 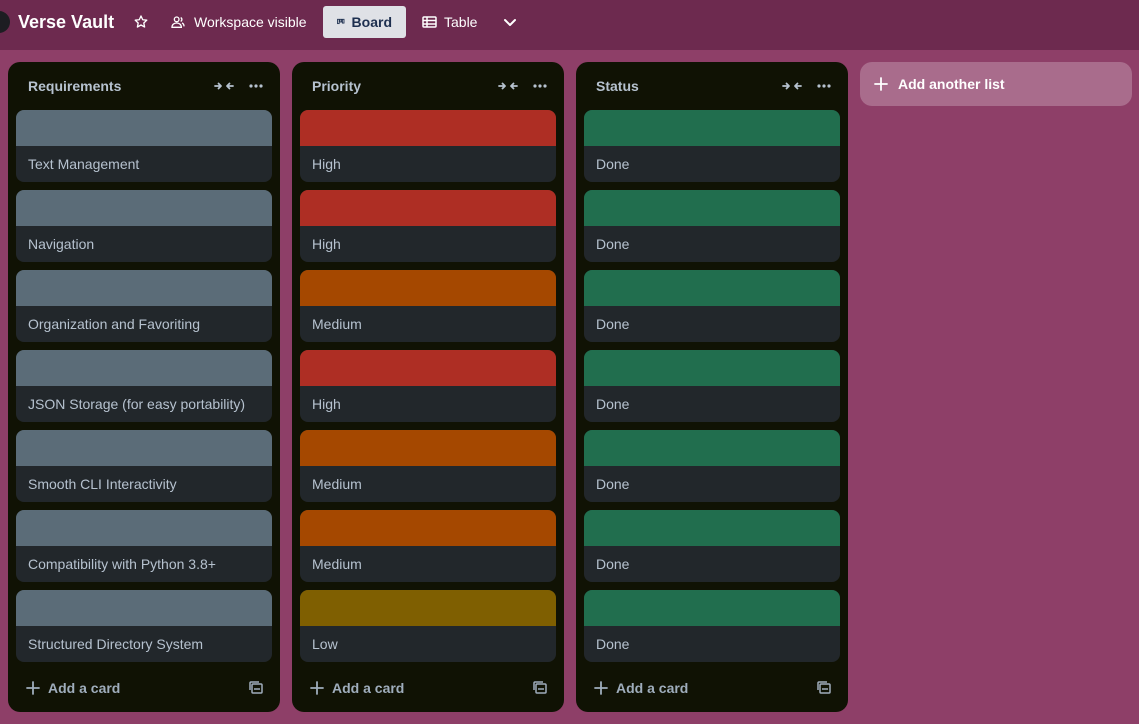 What do you see at coordinates (951, 84) in the screenshot?
I see `add-list-label: Add another list` at bounding box center [951, 84].